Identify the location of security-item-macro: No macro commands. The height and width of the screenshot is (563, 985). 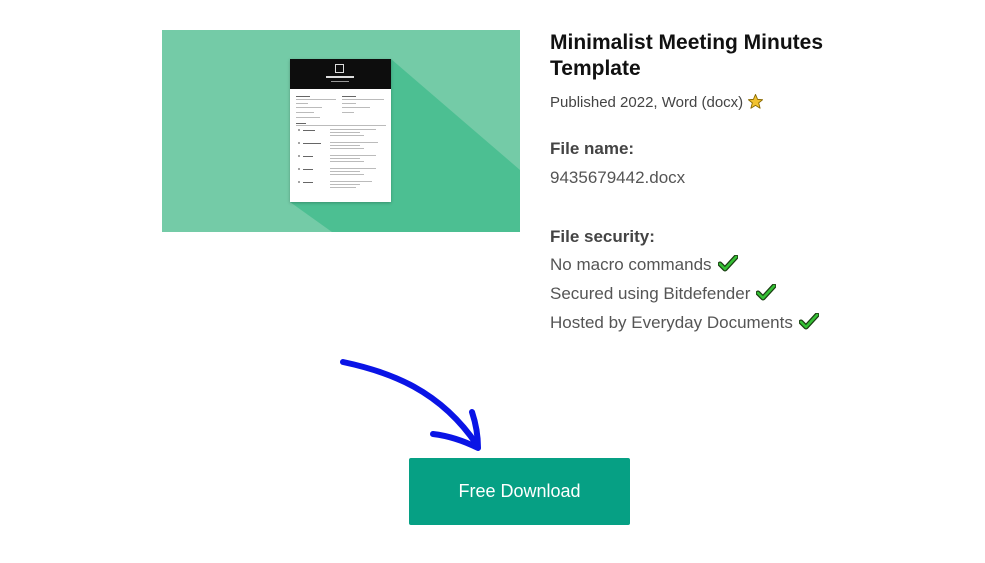
(644, 266).